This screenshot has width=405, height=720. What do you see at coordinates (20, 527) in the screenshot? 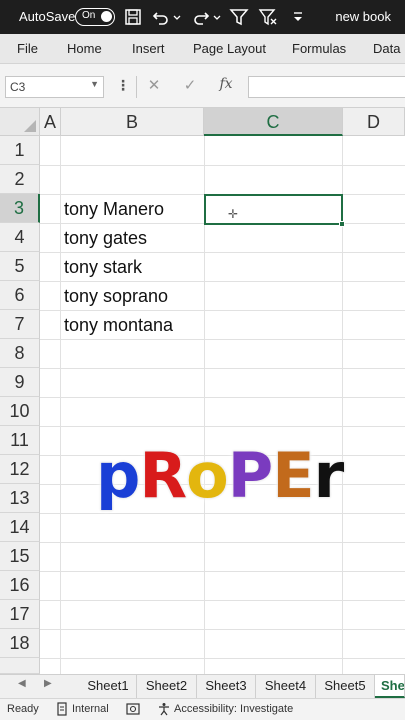
I see `row-header-14: 14` at bounding box center [20, 527].